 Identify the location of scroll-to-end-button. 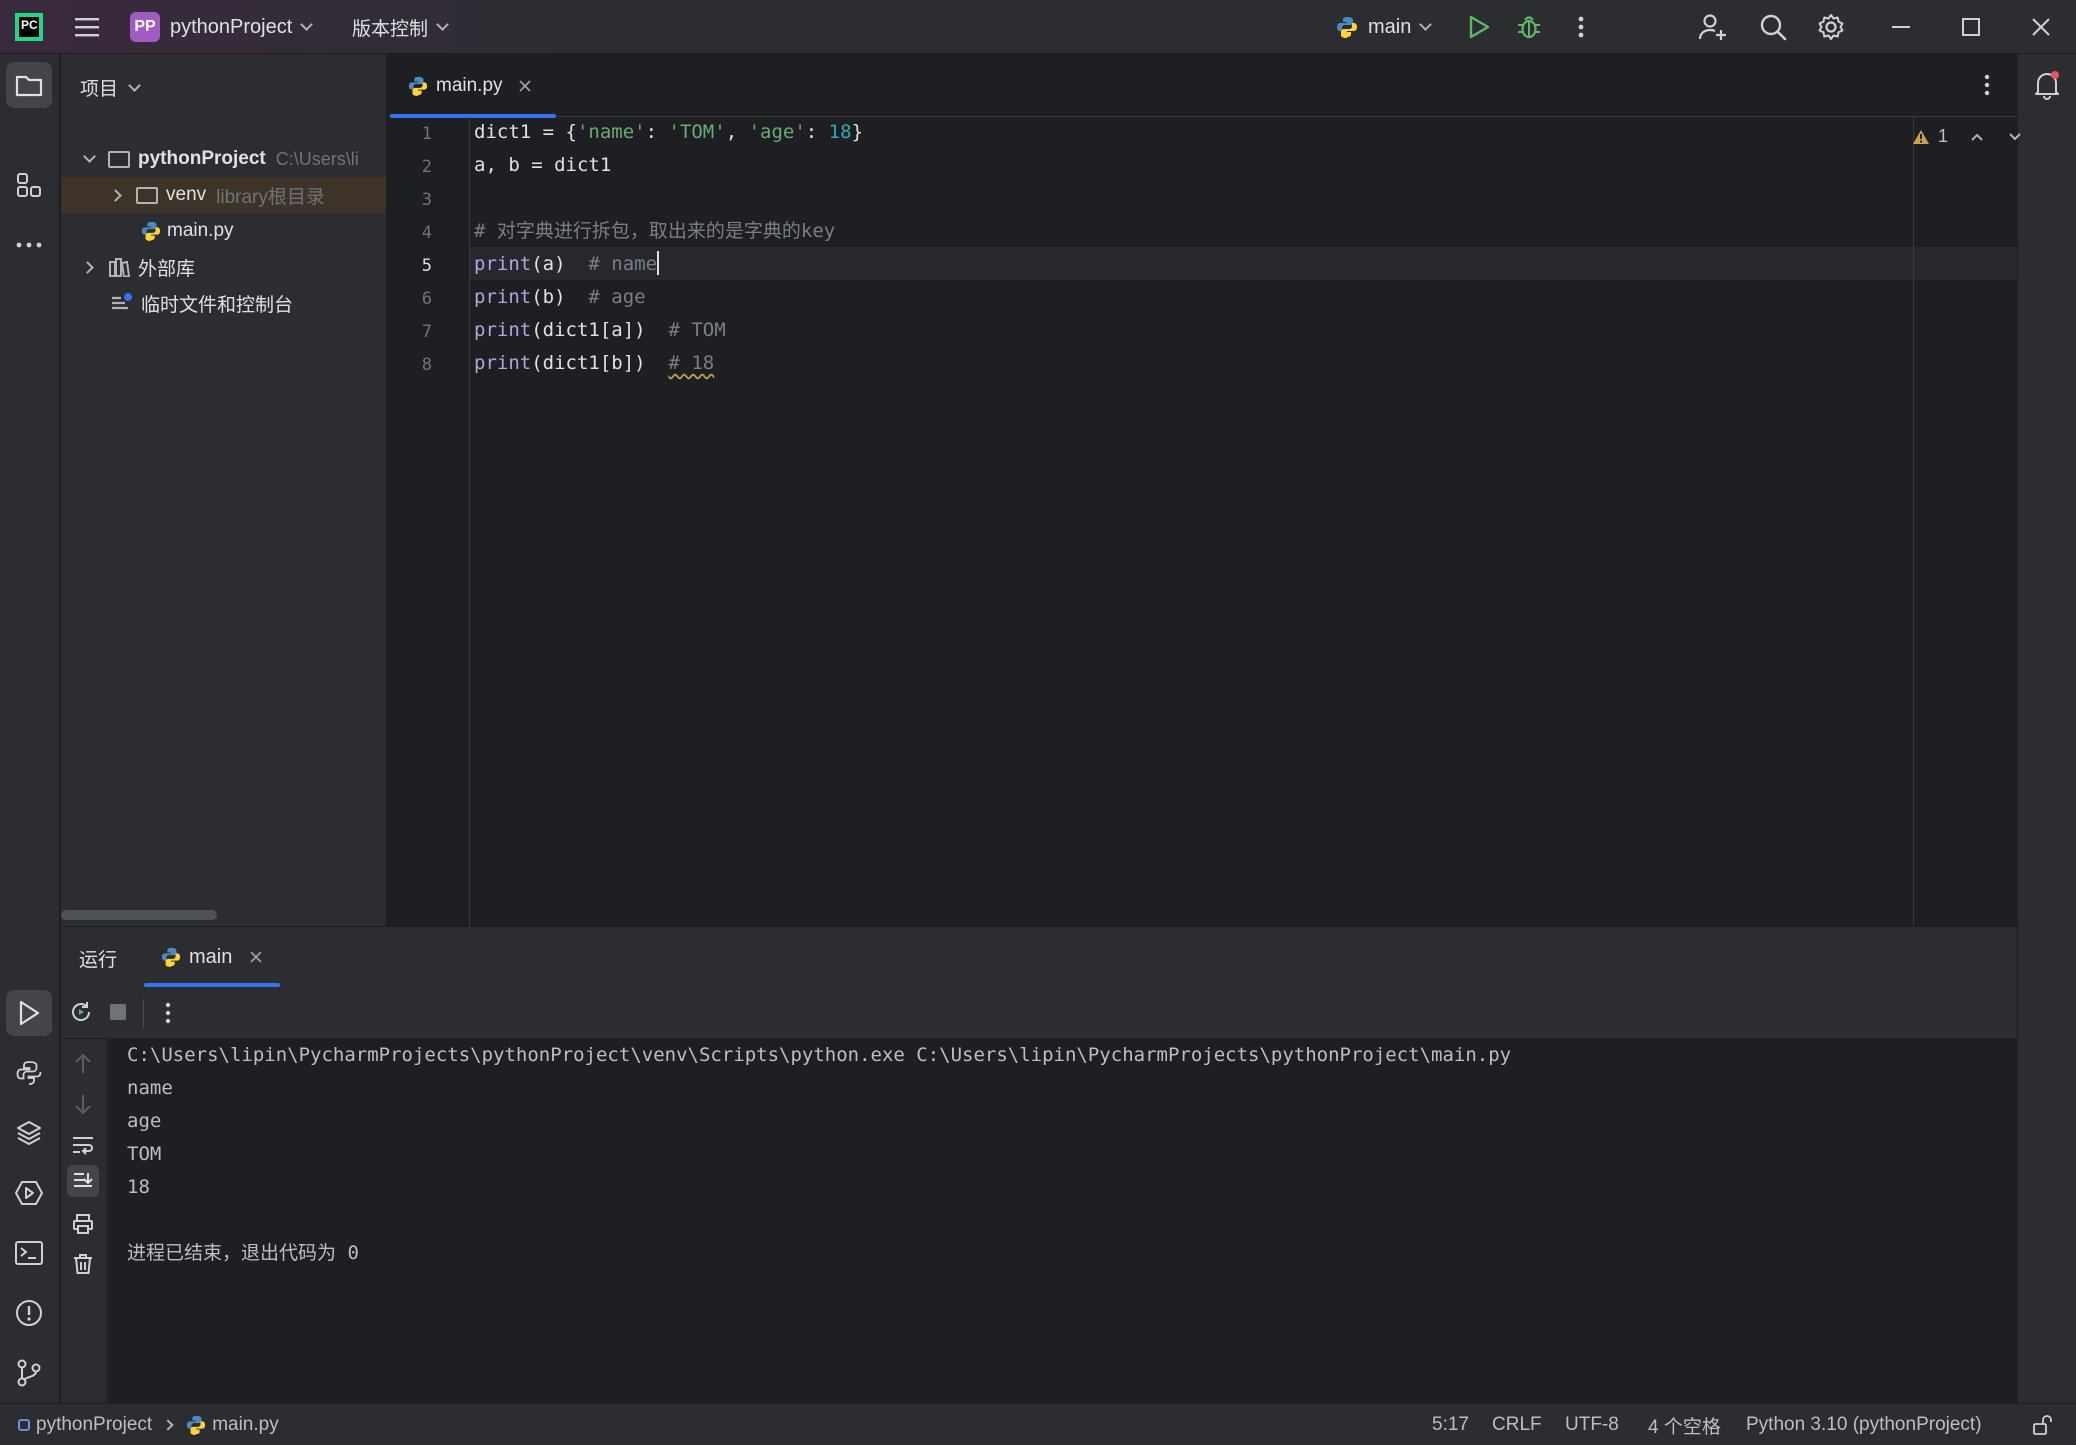
(83, 1181).